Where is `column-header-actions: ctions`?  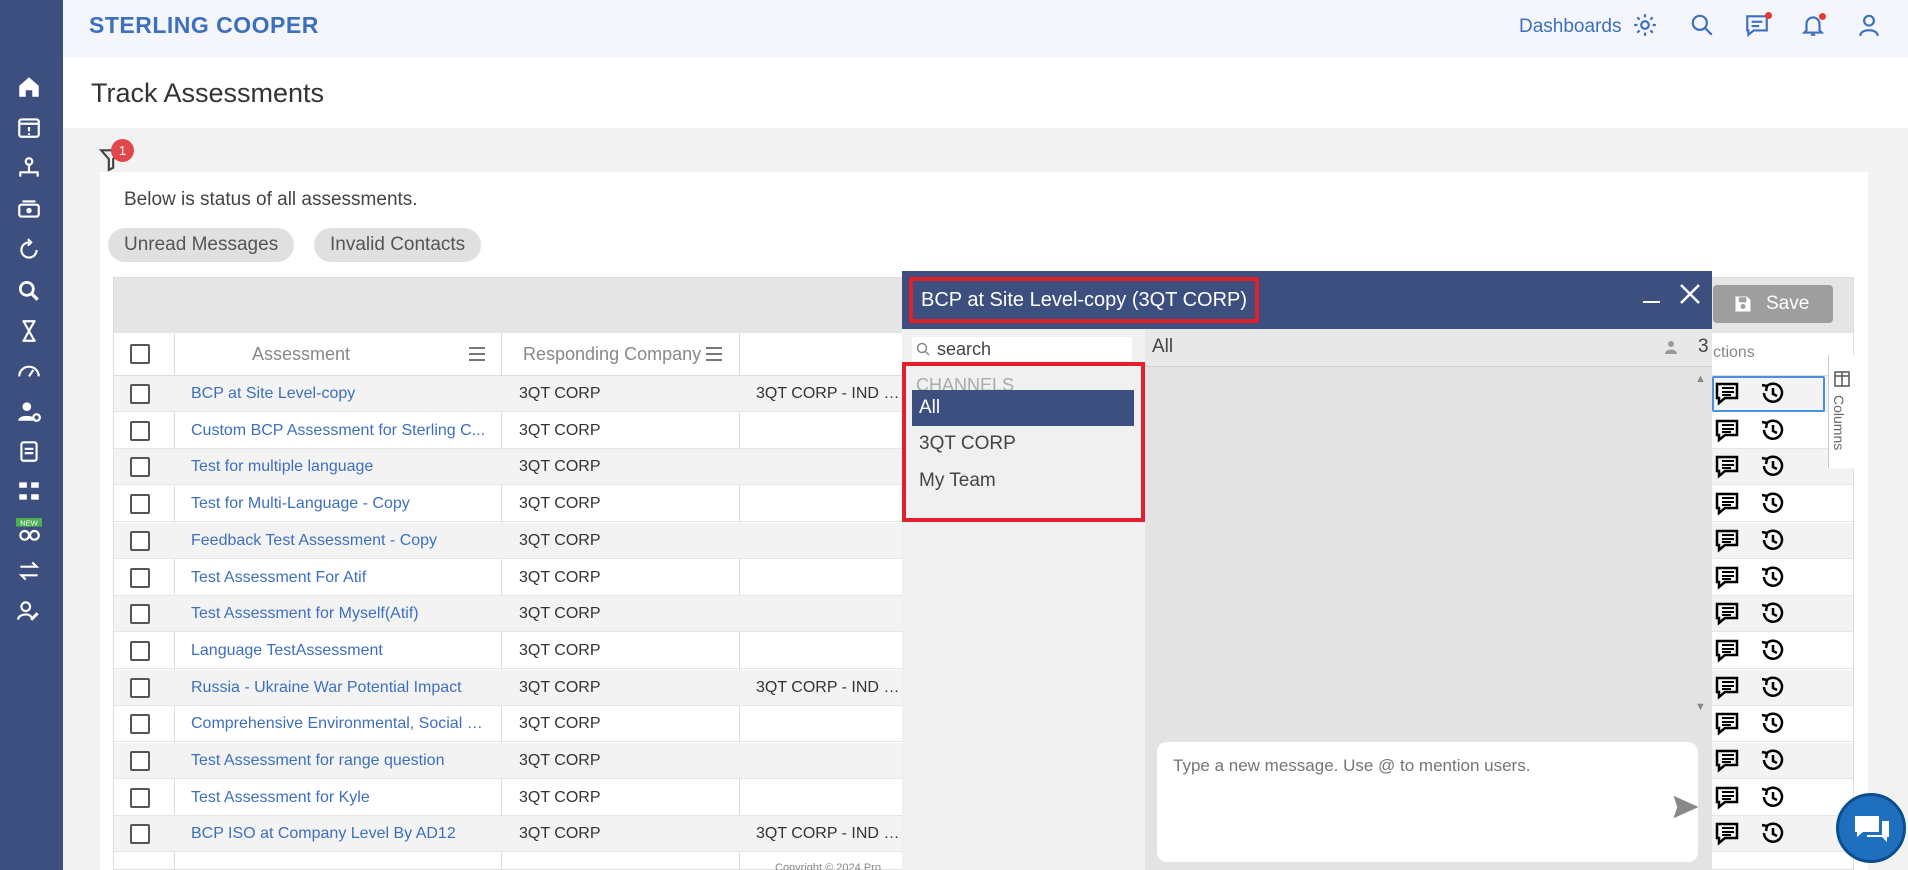 column-header-actions: ctions is located at coordinates (1734, 353).